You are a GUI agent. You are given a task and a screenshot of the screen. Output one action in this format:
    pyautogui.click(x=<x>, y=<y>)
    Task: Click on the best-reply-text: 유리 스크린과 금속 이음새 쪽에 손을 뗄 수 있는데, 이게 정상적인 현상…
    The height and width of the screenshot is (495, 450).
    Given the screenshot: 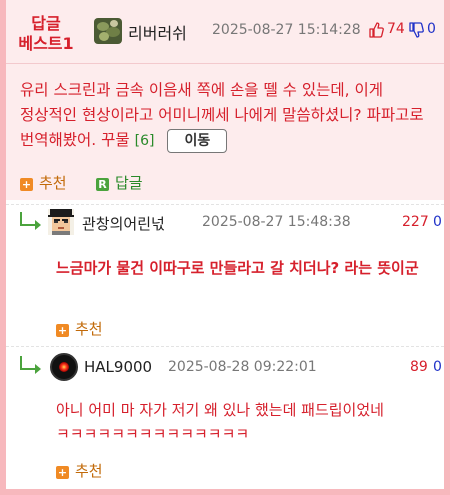 What is the action you would take?
    pyautogui.click(x=229, y=116)
    